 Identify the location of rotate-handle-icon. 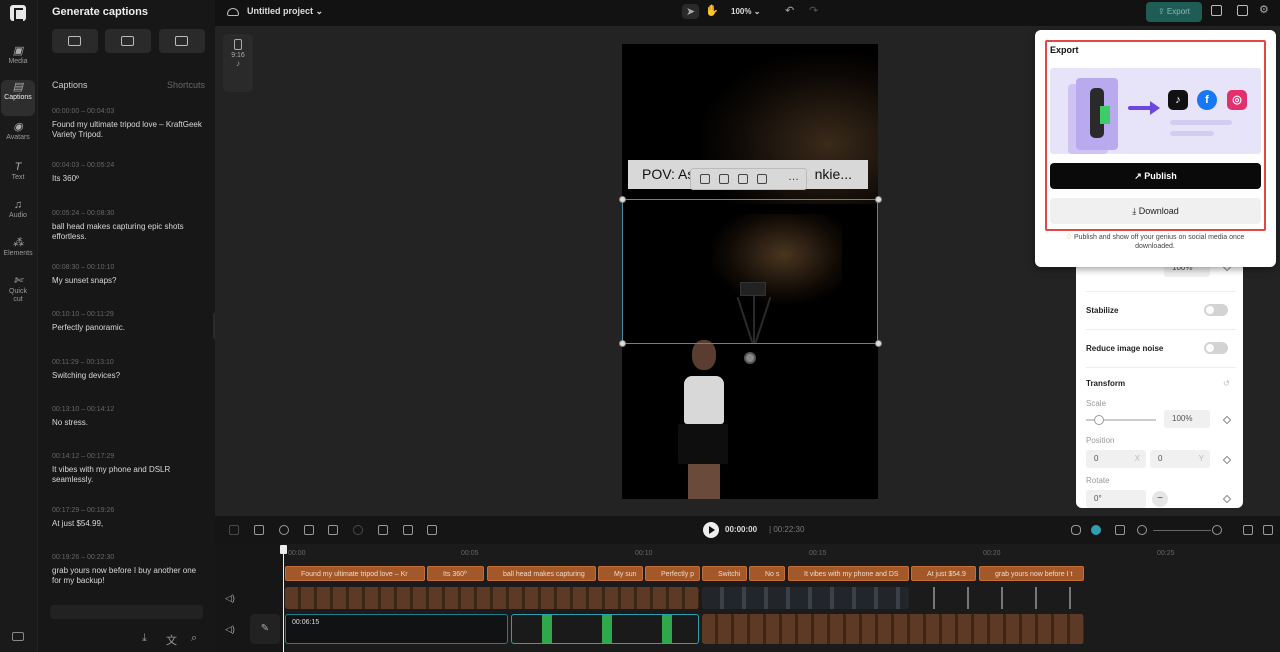
(750, 358).